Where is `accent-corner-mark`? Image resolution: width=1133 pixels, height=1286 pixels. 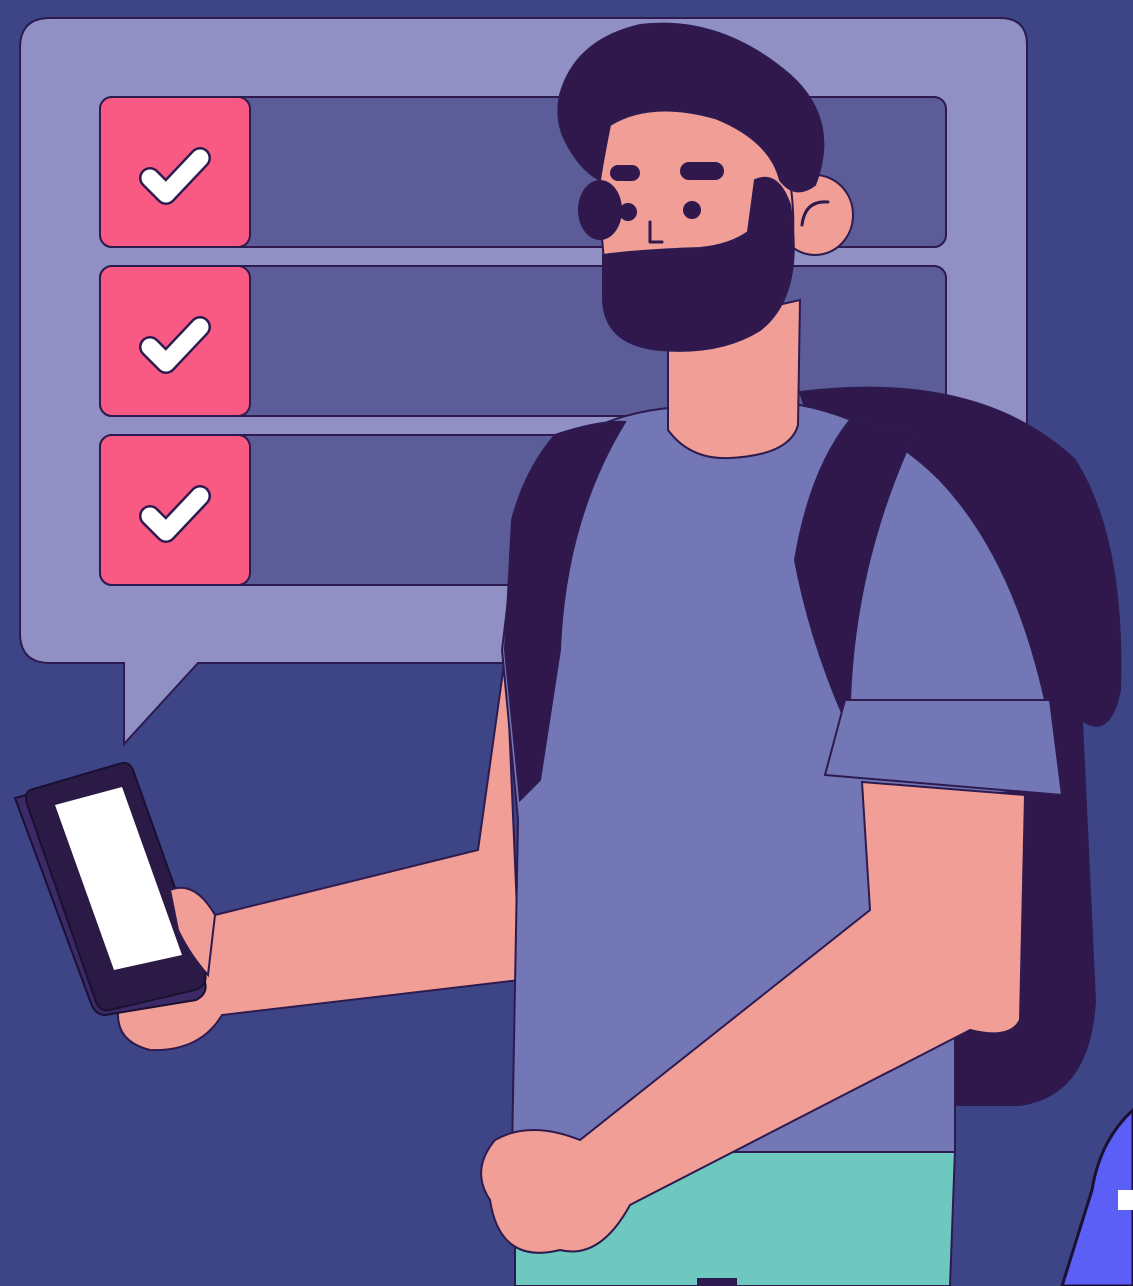
accent-corner-mark is located at coordinates (1125, 1200).